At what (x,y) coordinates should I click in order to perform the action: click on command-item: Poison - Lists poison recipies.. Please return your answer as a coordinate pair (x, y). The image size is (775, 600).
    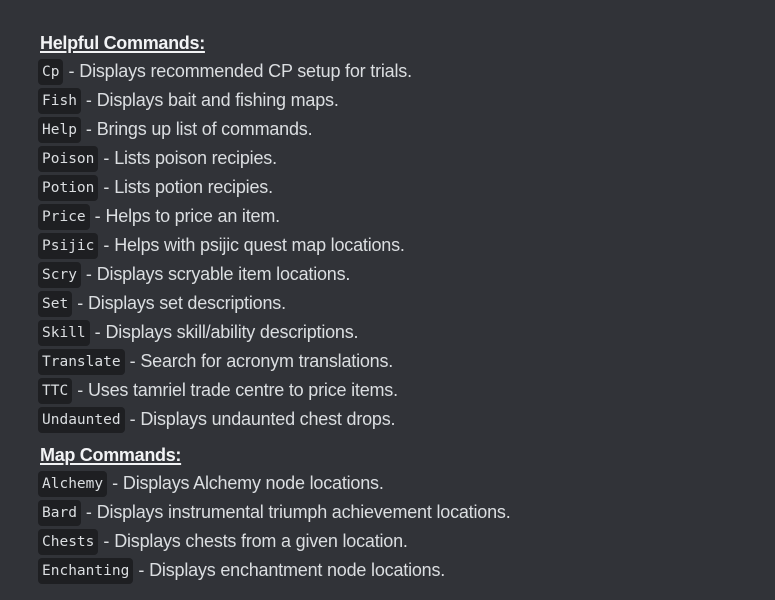
    Looking at the image, I should click on (274, 158).